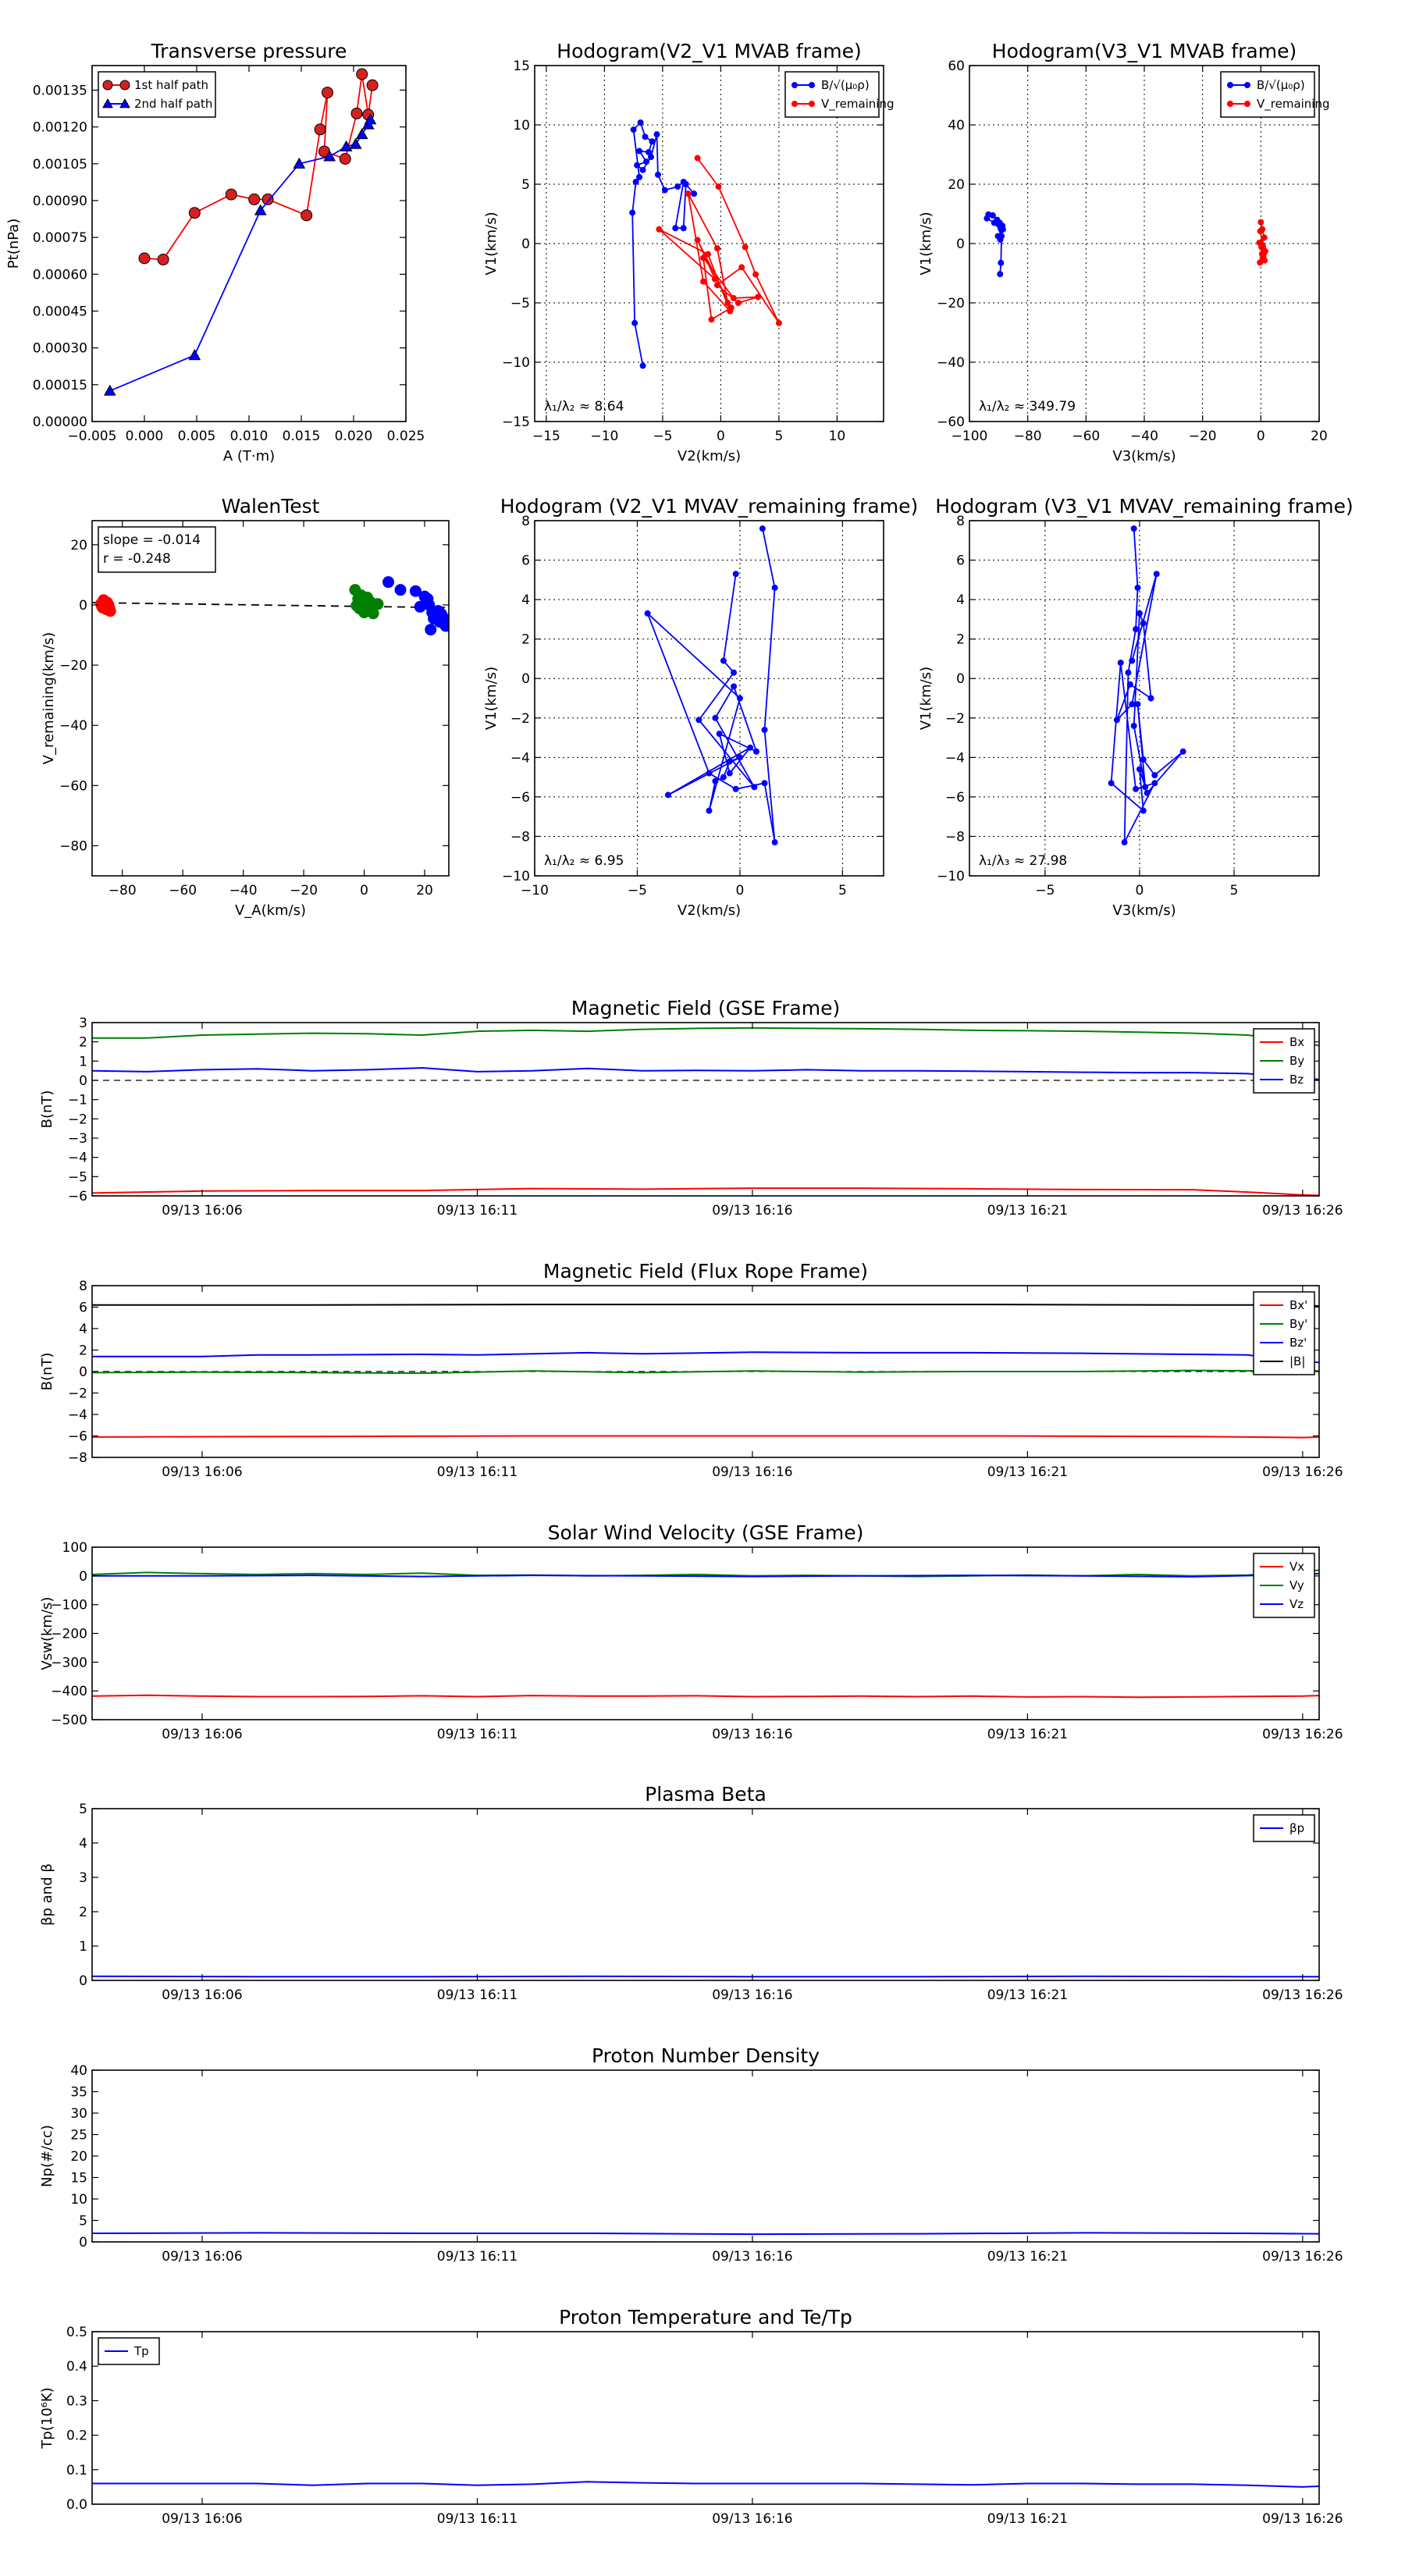 The image size is (1405, 2576). I want to click on x-tick-label: −15, so click(546, 436).